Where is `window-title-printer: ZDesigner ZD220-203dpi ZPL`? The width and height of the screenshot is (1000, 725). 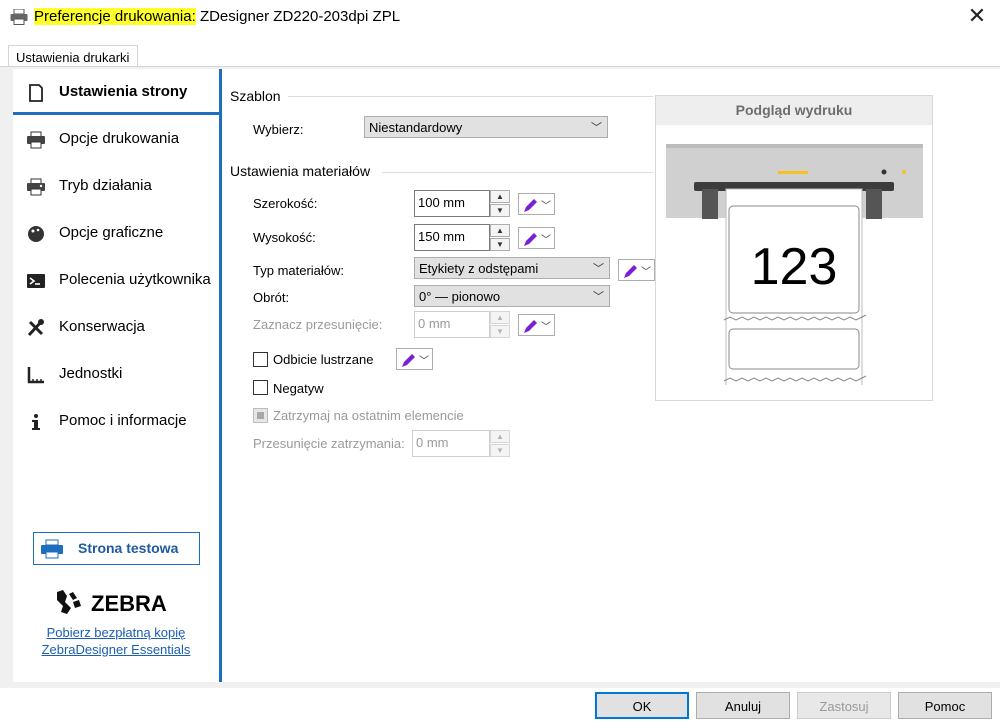 window-title-printer: ZDesigner ZD220-203dpi ZPL is located at coordinates (300, 16).